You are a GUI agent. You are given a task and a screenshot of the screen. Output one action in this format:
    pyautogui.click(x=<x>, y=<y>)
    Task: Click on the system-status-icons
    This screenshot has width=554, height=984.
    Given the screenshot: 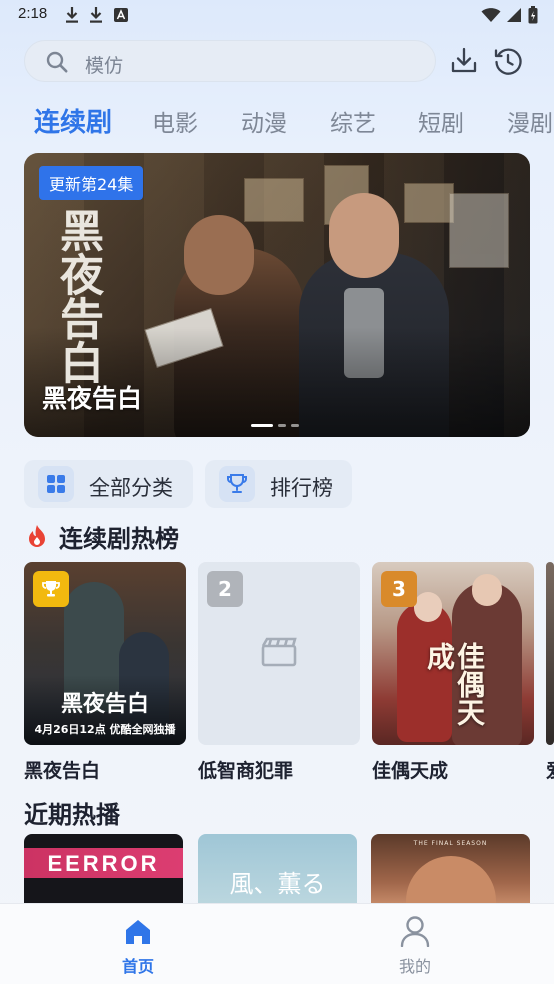 What is the action you would take?
    pyautogui.click(x=509, y=17)
    